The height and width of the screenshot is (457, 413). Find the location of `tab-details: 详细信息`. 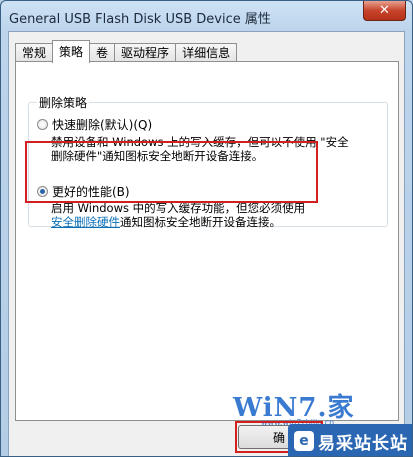

tab-details: 详细信息 is located at coordinates (206, 52).